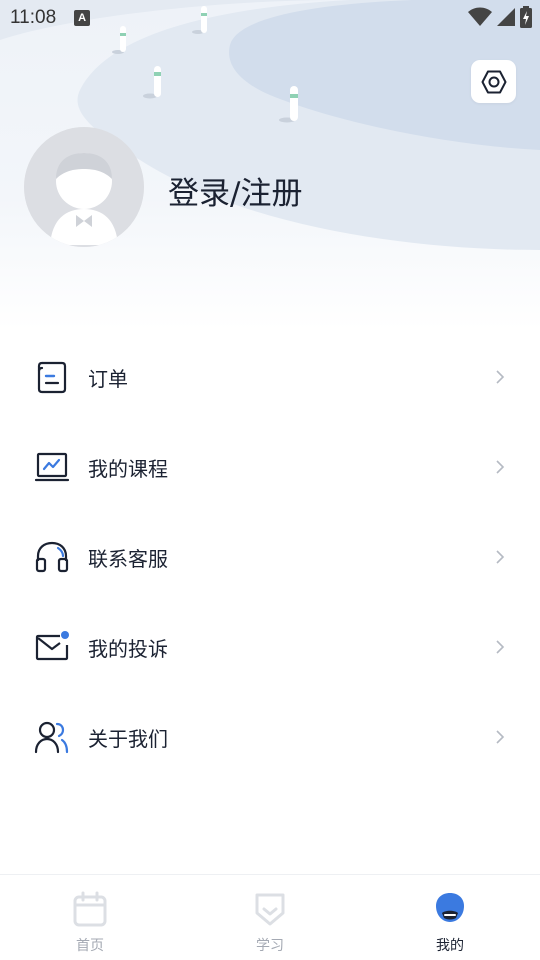 This screenshot has width=540, height=960. I want to click on tab-label: 首页, so click(90, 946).